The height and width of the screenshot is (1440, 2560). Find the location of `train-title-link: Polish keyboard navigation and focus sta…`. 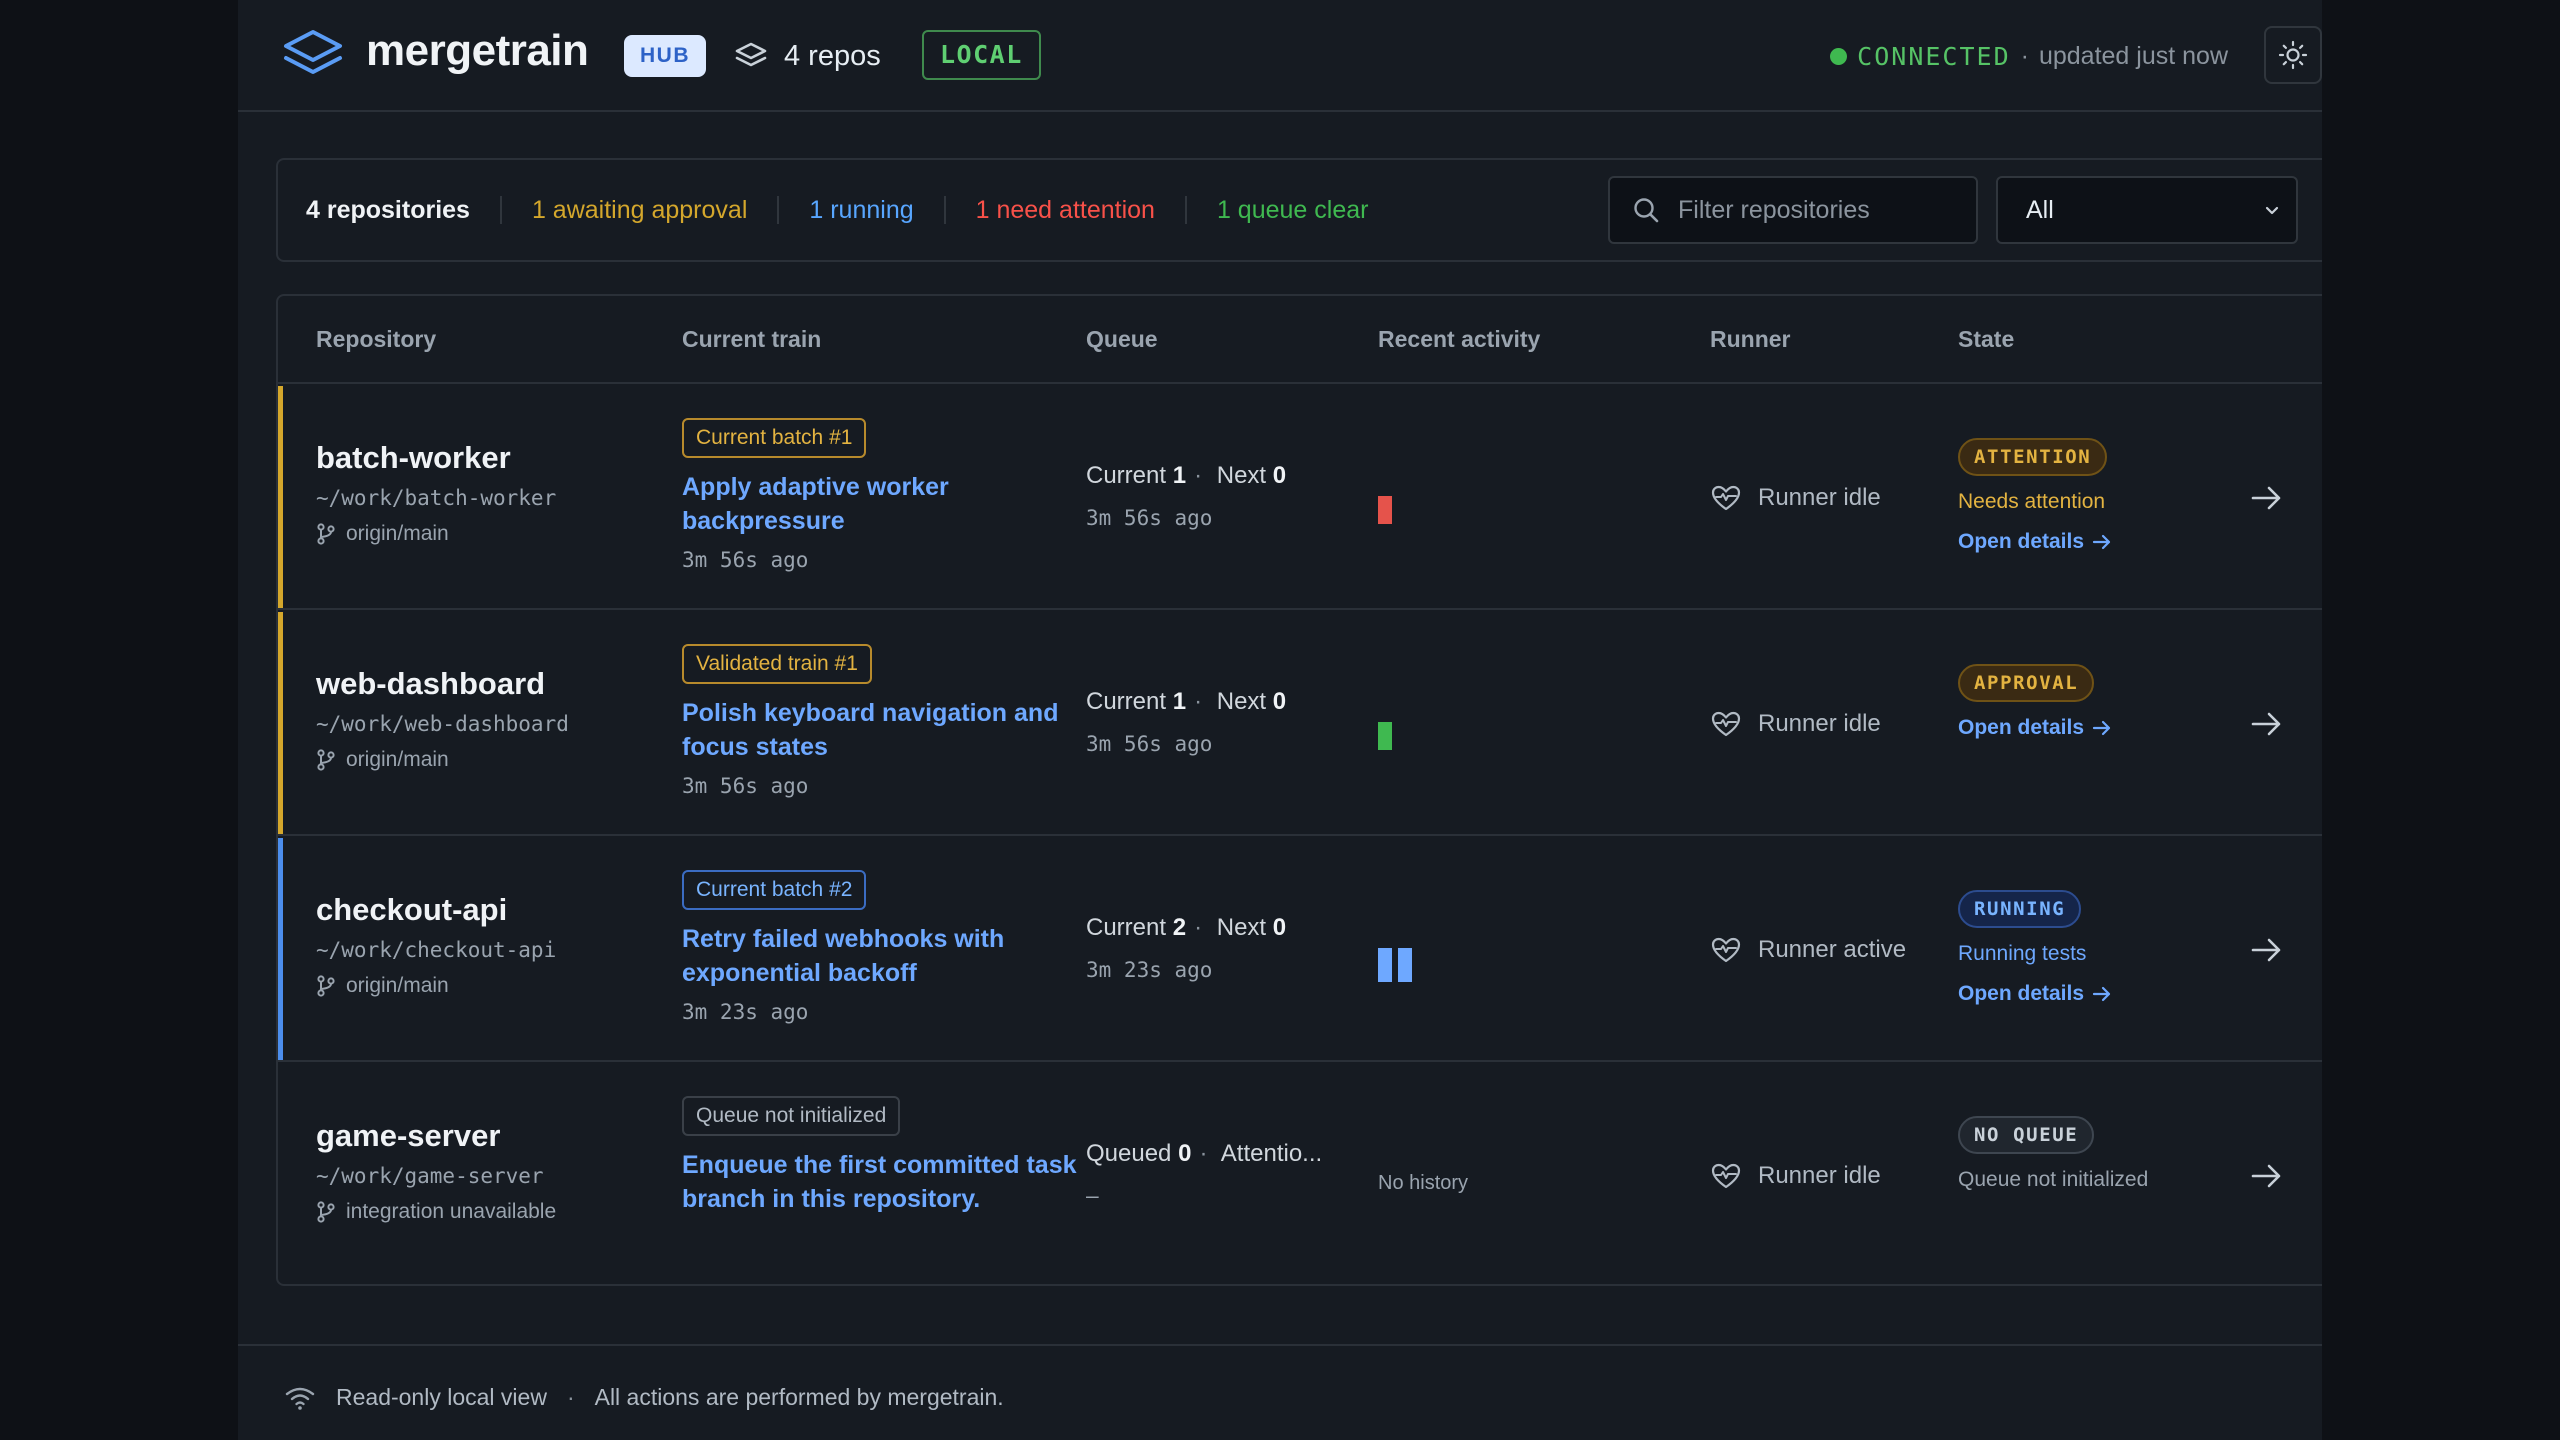

train-title-link: Polish keyboard navigation and focus sta… is located at coordinates (882, 730).